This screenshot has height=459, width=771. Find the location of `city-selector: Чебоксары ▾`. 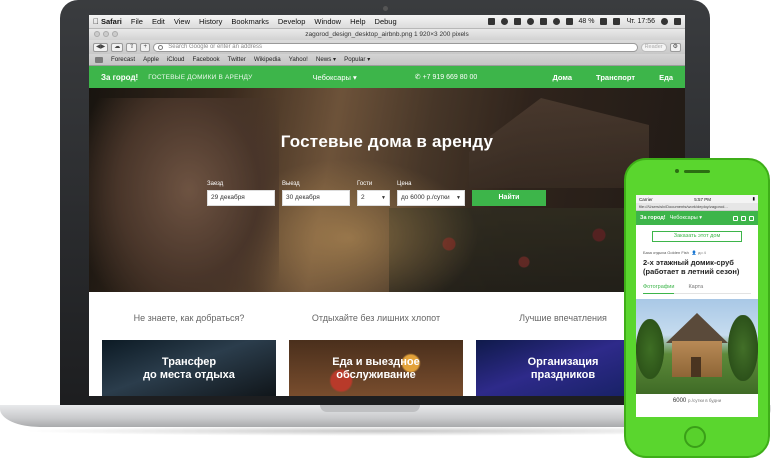

city-selector: Чебоксары ▾ is located at coordinates (335, 77).